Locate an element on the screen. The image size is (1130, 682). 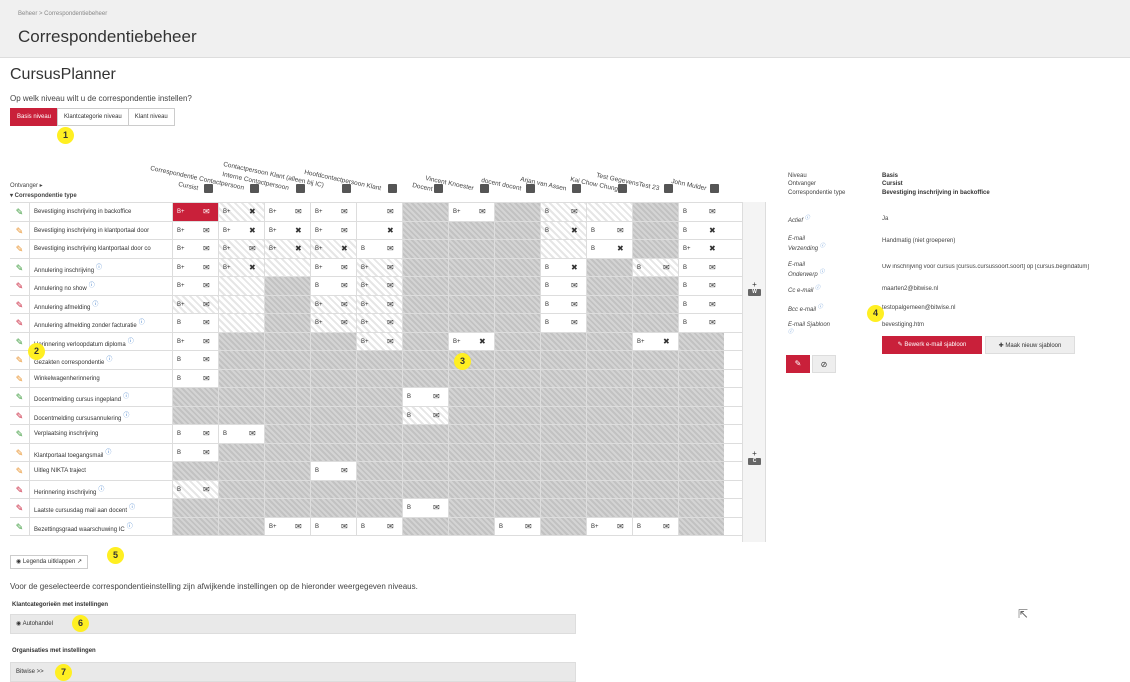
add-c-button: + C is located at coordinates (754, 457).